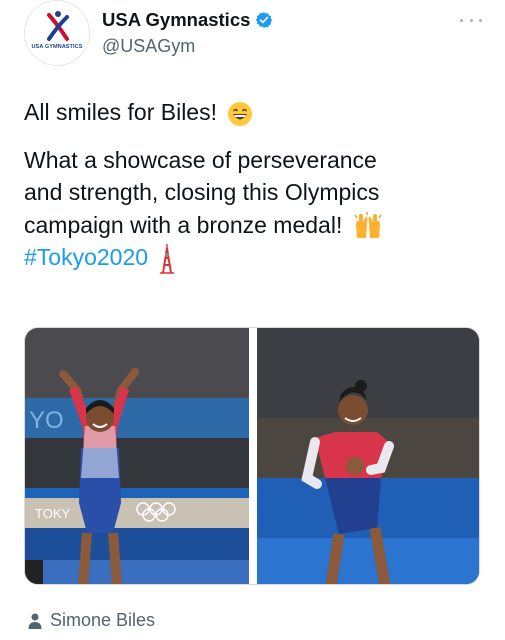 This screenshot has height=640, width=505. I want to click on photo-1-sign-text: TOKY, so click(52, 513).